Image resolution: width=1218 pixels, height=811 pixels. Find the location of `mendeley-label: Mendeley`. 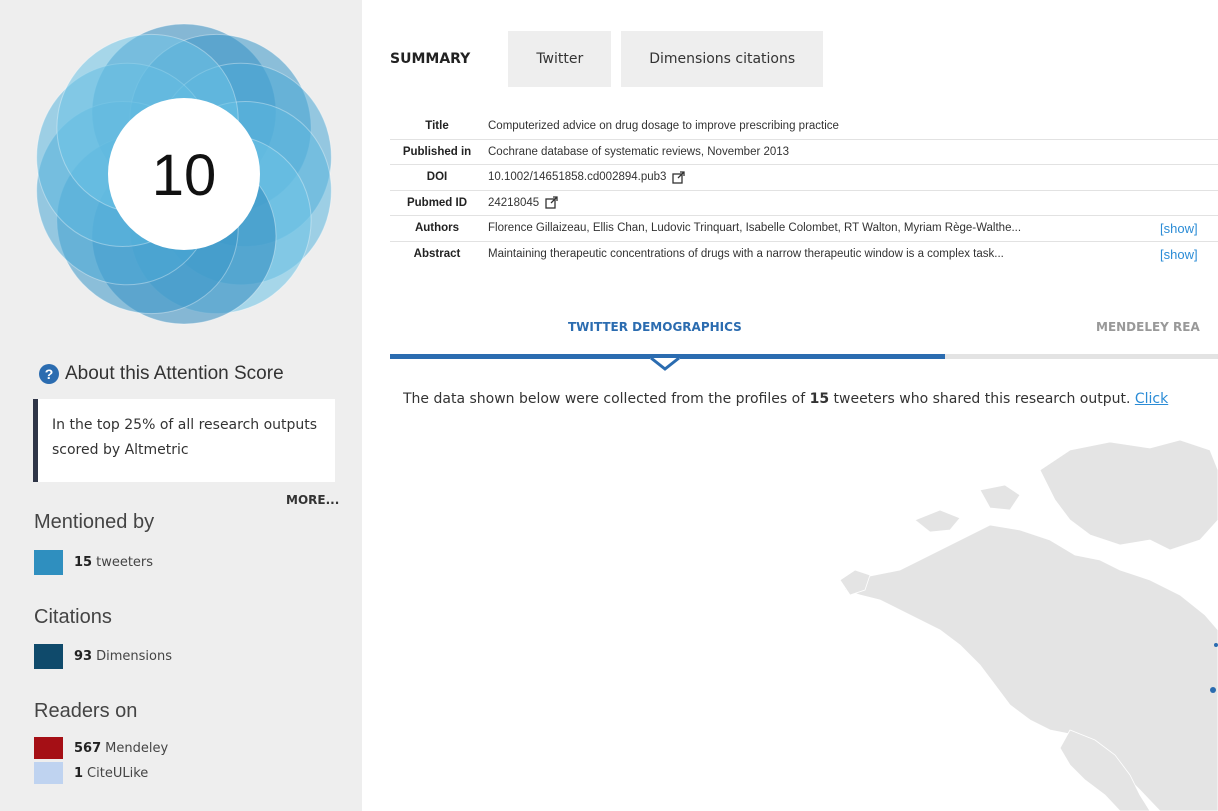

mendeley-label: Mendeley is located at coordinates (137, 748).